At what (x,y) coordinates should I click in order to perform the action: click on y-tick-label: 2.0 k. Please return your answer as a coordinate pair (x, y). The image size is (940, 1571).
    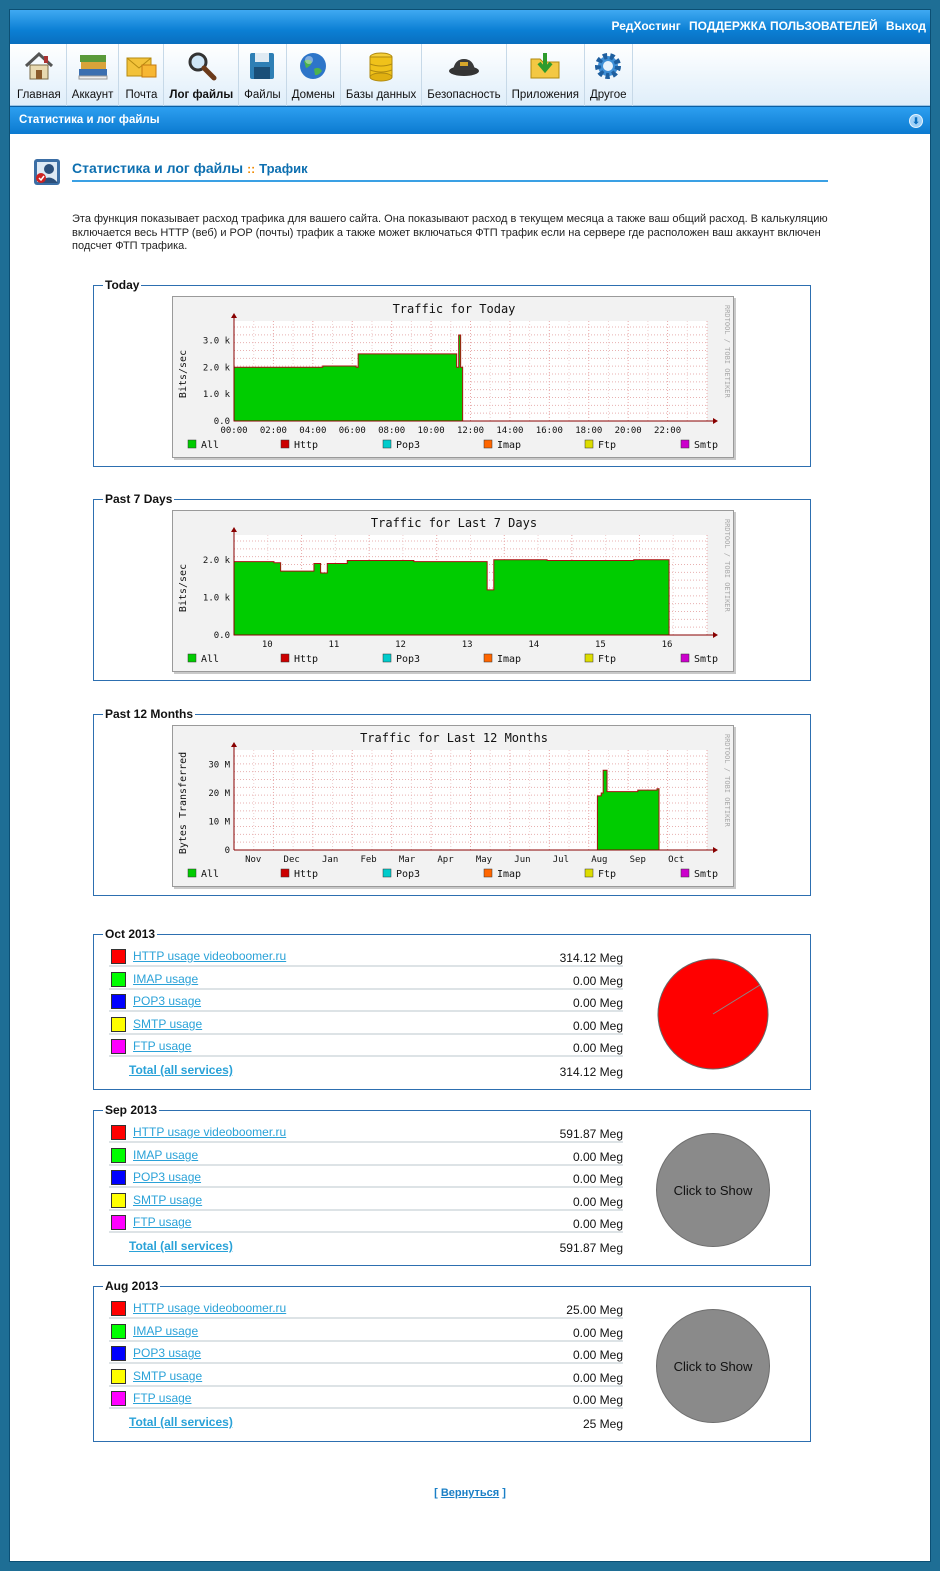
    Looking at the image, I should click on (217, 368).